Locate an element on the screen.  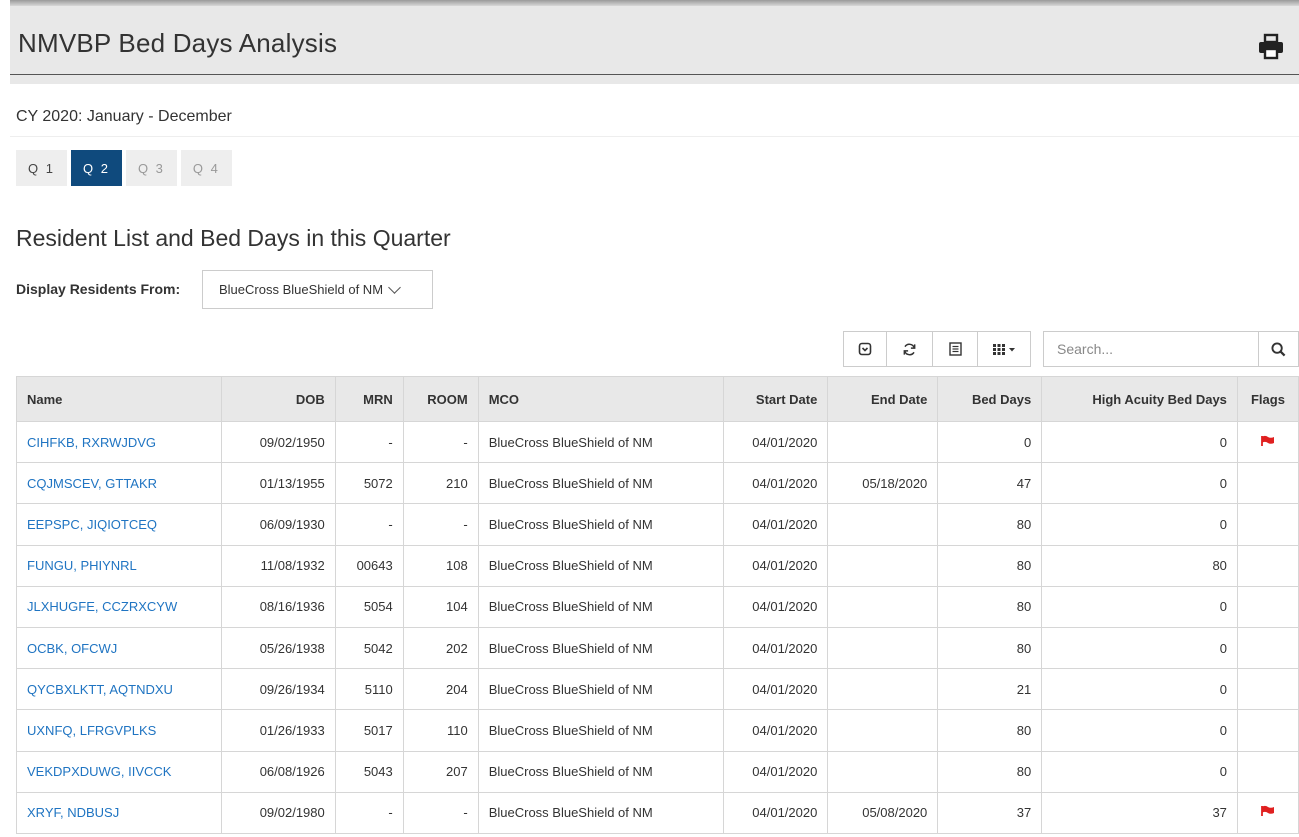
col-header-end-date: End Date is located at coordinates (883, 399).